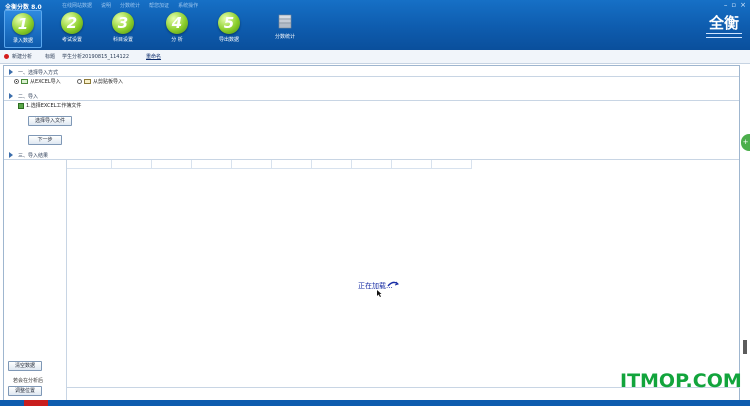  What do you see at coordinates (371, 72) in the screenshot?
I see `section-import-method: 一、选择导入方式` at bounding box center [371, 72].